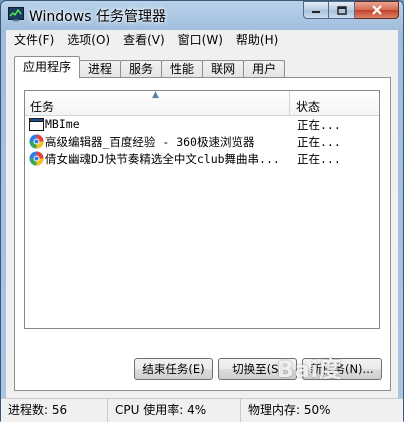  I want to click on tab-strip: 应用程序 进程 服务 性能 联网 用户, so click(150, 67).